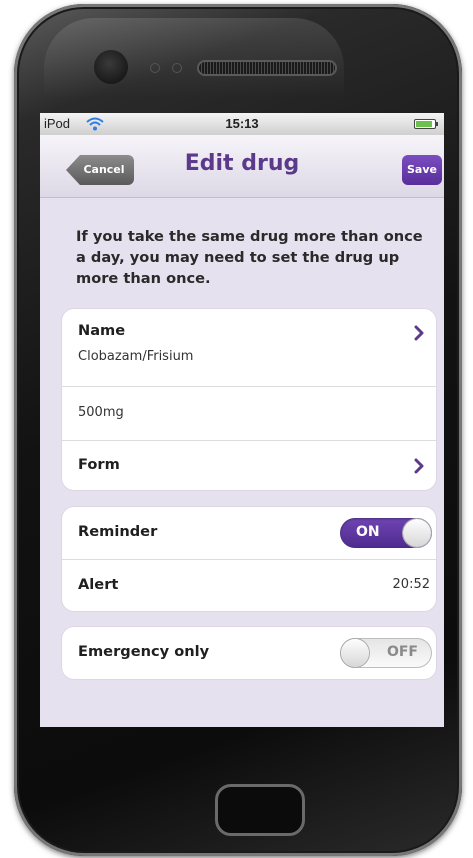 Image resolution: width=473 pixels, height=858 pixels. I want to click on dose-value: 500mg, so click(101, 412).